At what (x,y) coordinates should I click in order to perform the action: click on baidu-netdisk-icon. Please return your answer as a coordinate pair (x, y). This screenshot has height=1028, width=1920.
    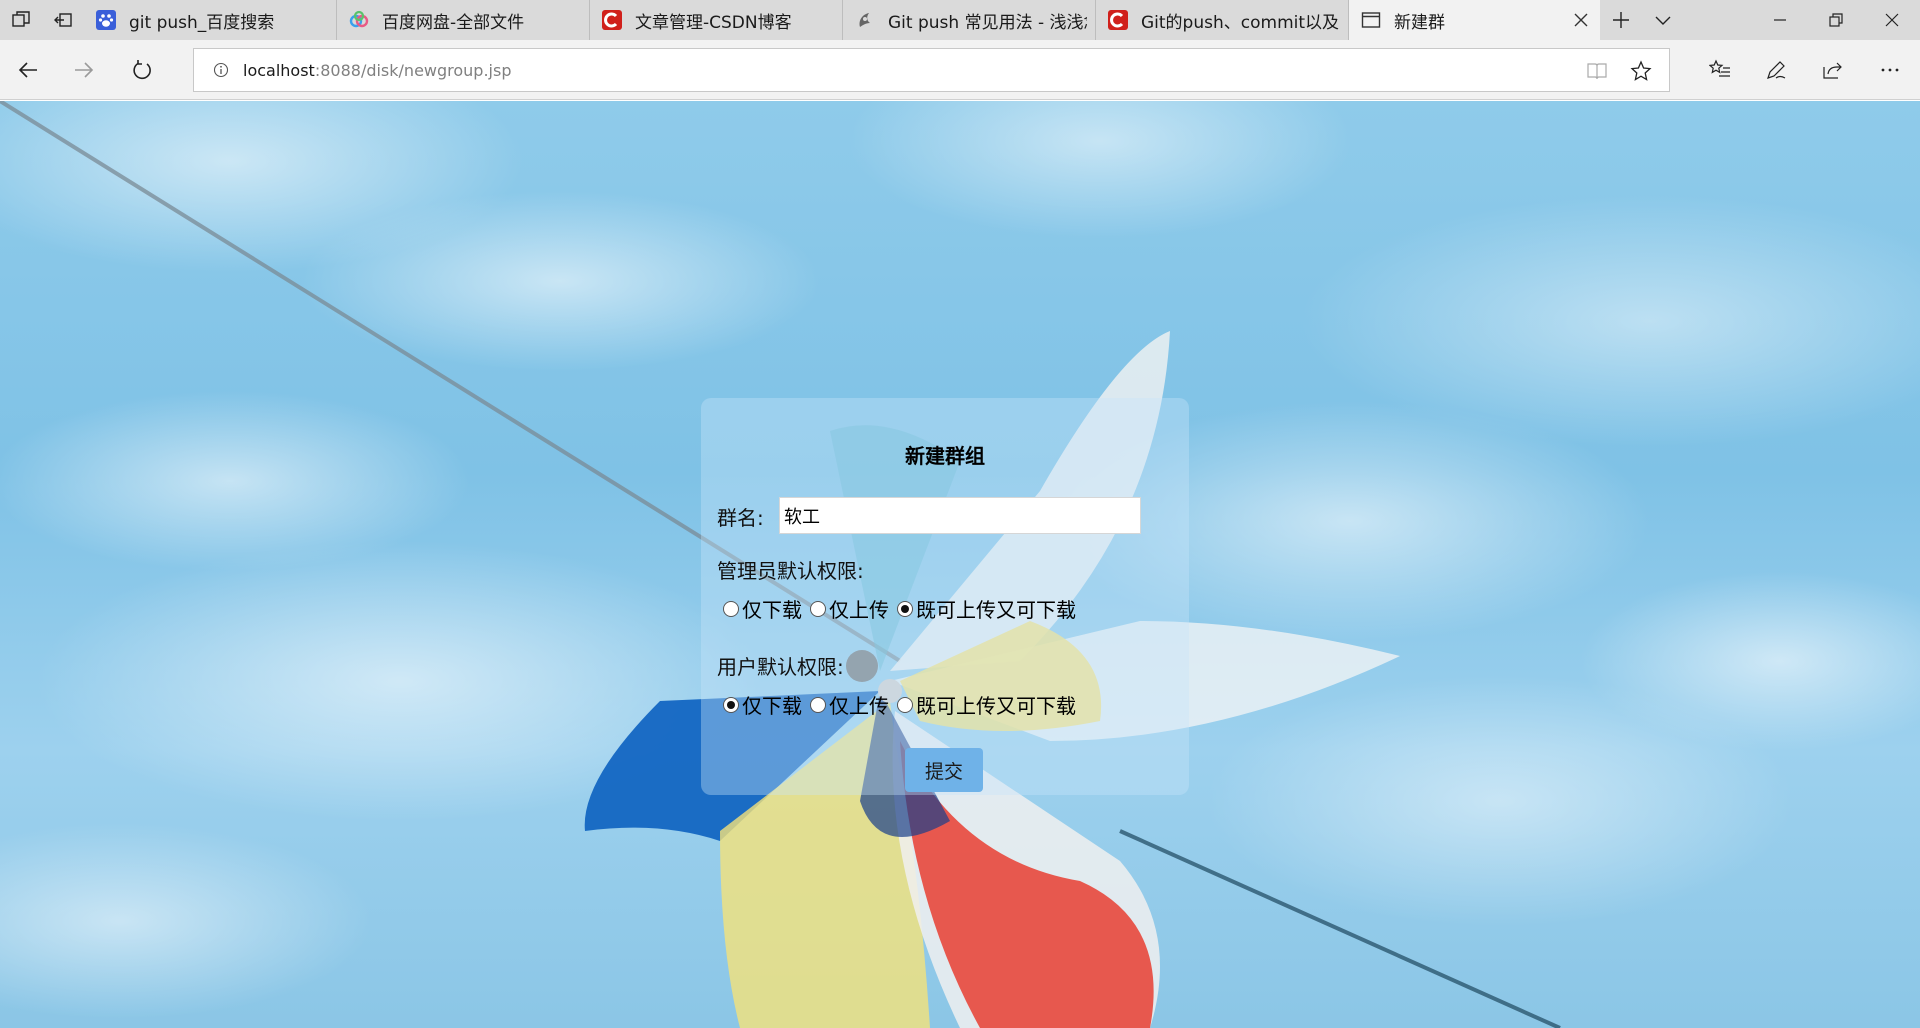
    Looking at the image, I should click on (359, 20).